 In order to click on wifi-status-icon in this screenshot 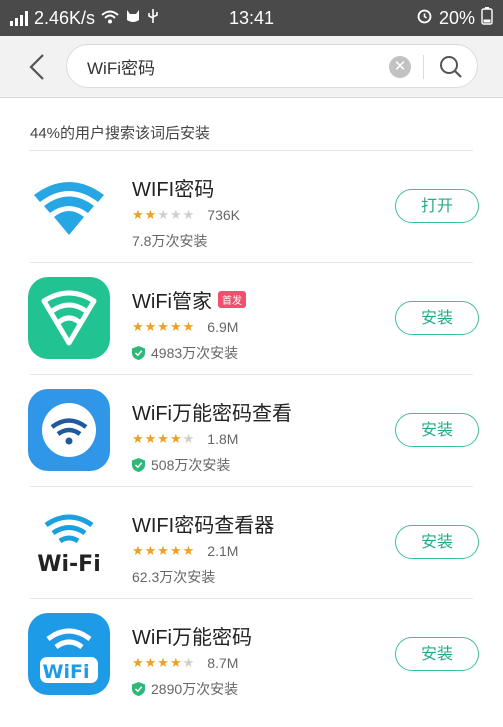, I will do `click(110, 18)`.